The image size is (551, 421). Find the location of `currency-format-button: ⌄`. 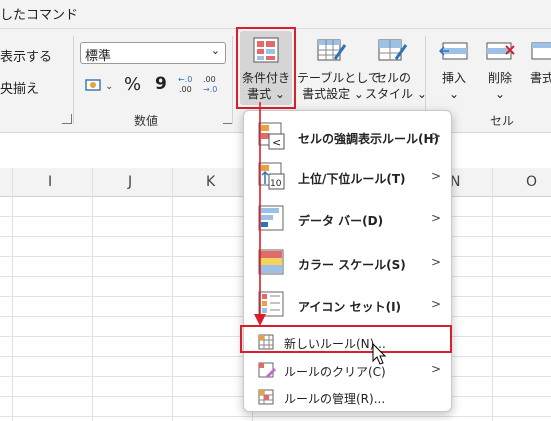

currency-format-button: ⌄ is located at coordinates (100, 85).